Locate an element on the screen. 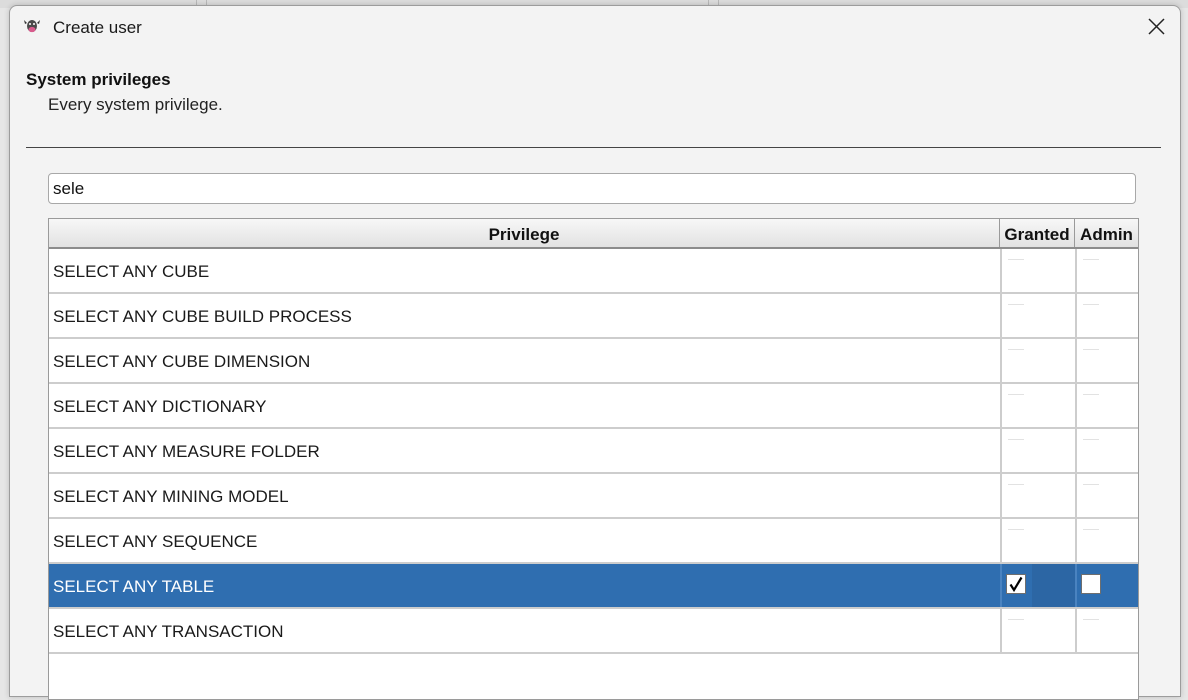 This screenshot has width=1188, height=700. table-row: SELECT ANY TRANSACTION is located at coordinates (593, 631).